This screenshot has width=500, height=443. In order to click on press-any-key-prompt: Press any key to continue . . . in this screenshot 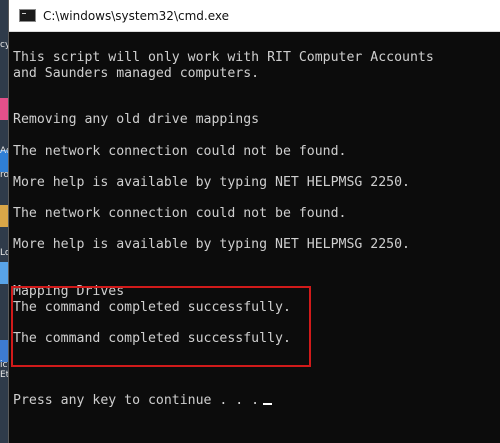, I will do `click(136, 401)`.